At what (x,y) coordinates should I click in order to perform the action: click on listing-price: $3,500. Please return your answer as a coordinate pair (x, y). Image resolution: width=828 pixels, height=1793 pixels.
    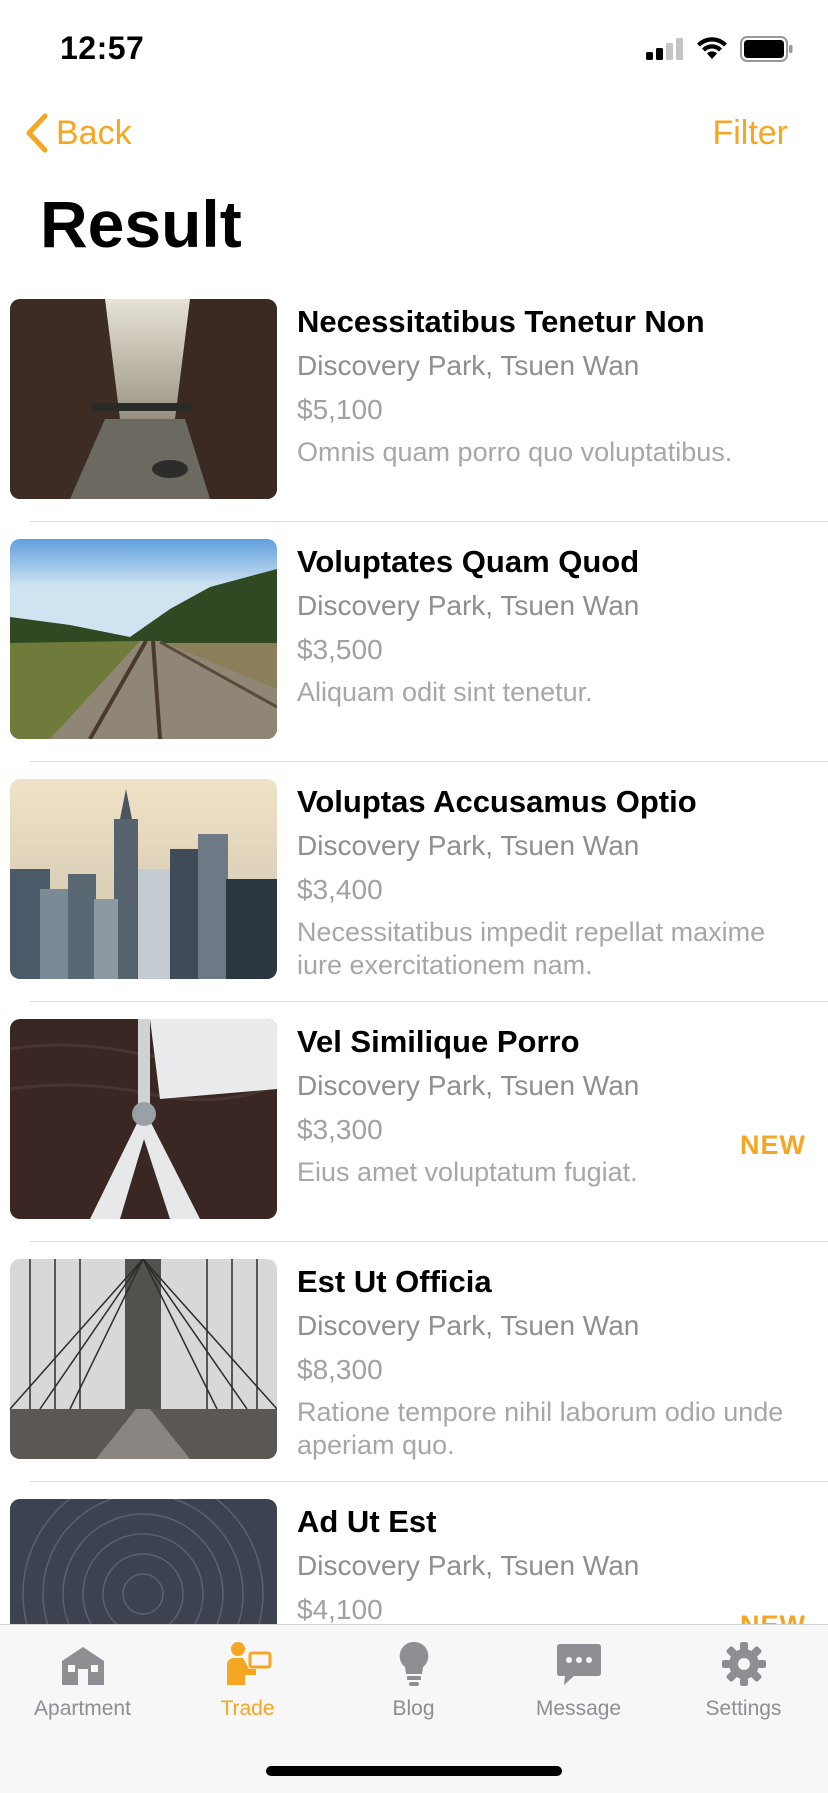
    Looking at the image, I should click on (340, 649).